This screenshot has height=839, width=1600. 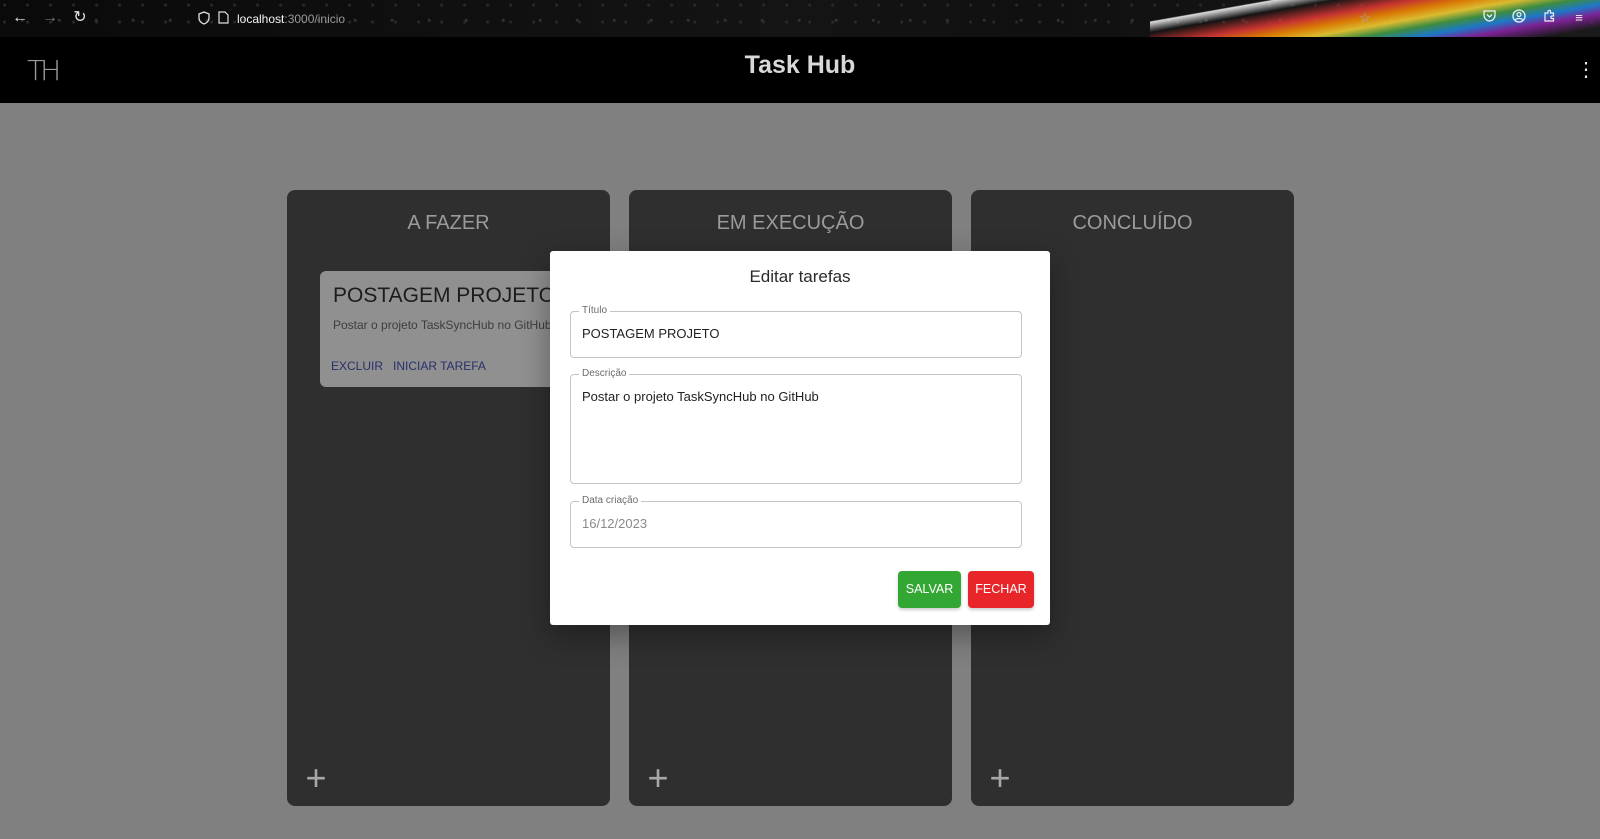 I want to click on shield-icon, so click(x=204, y=19).